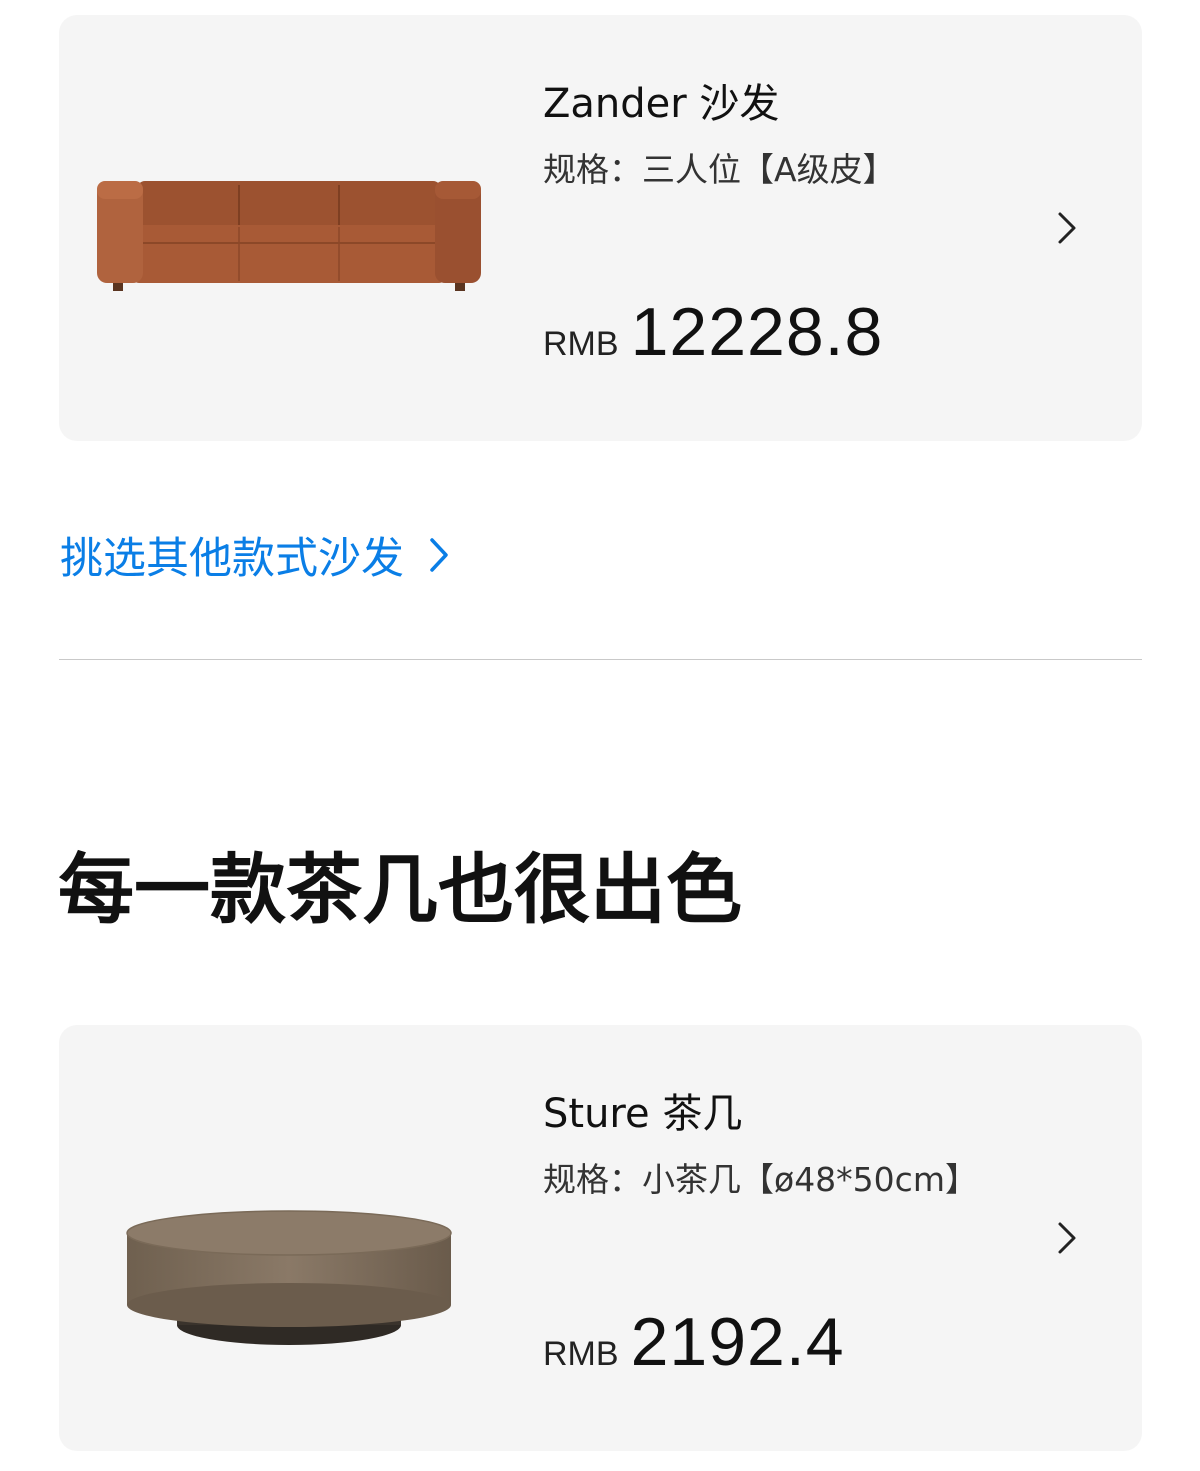 This screenshot has height=1471, width=1200. I want to click on price-row: RMB 12228.8, so click(713, 332).